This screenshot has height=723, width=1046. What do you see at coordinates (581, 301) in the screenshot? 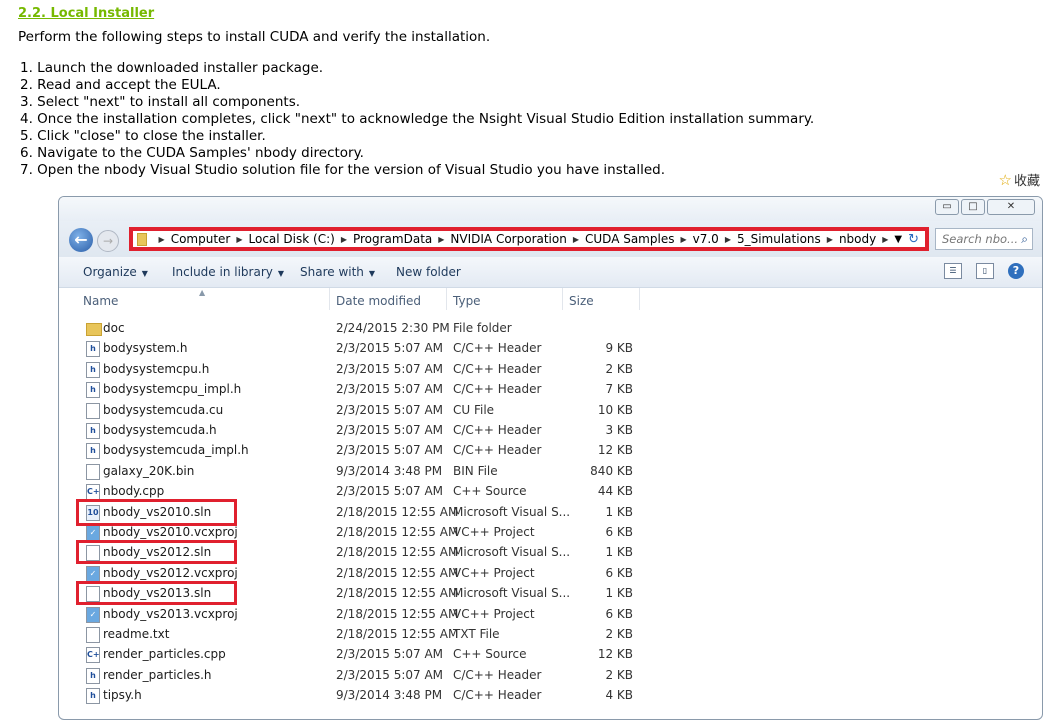
I see `column-size: Size` at bounding box center [581, 301].